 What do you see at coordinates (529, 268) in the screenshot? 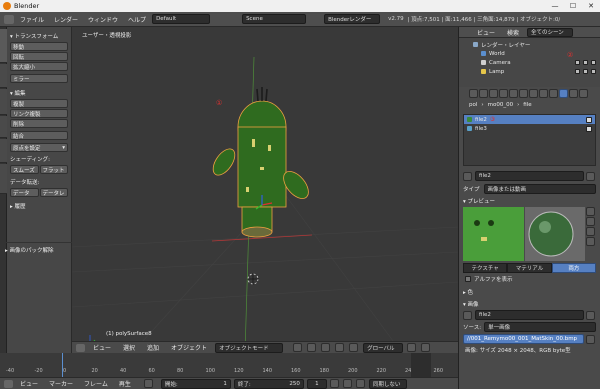
I see `preview-tab-material: マテリアル` at bounding box center [529, 268].